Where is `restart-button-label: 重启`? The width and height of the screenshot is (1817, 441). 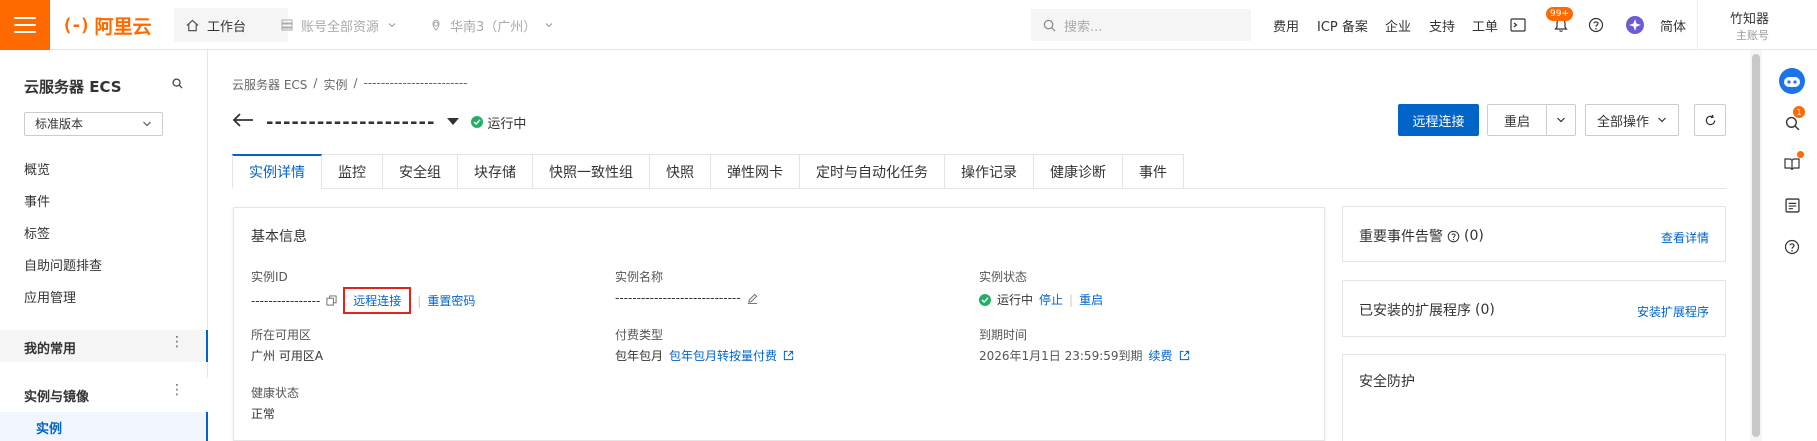 restart-button-label: 重启 is located at coordinates (1516, 122).